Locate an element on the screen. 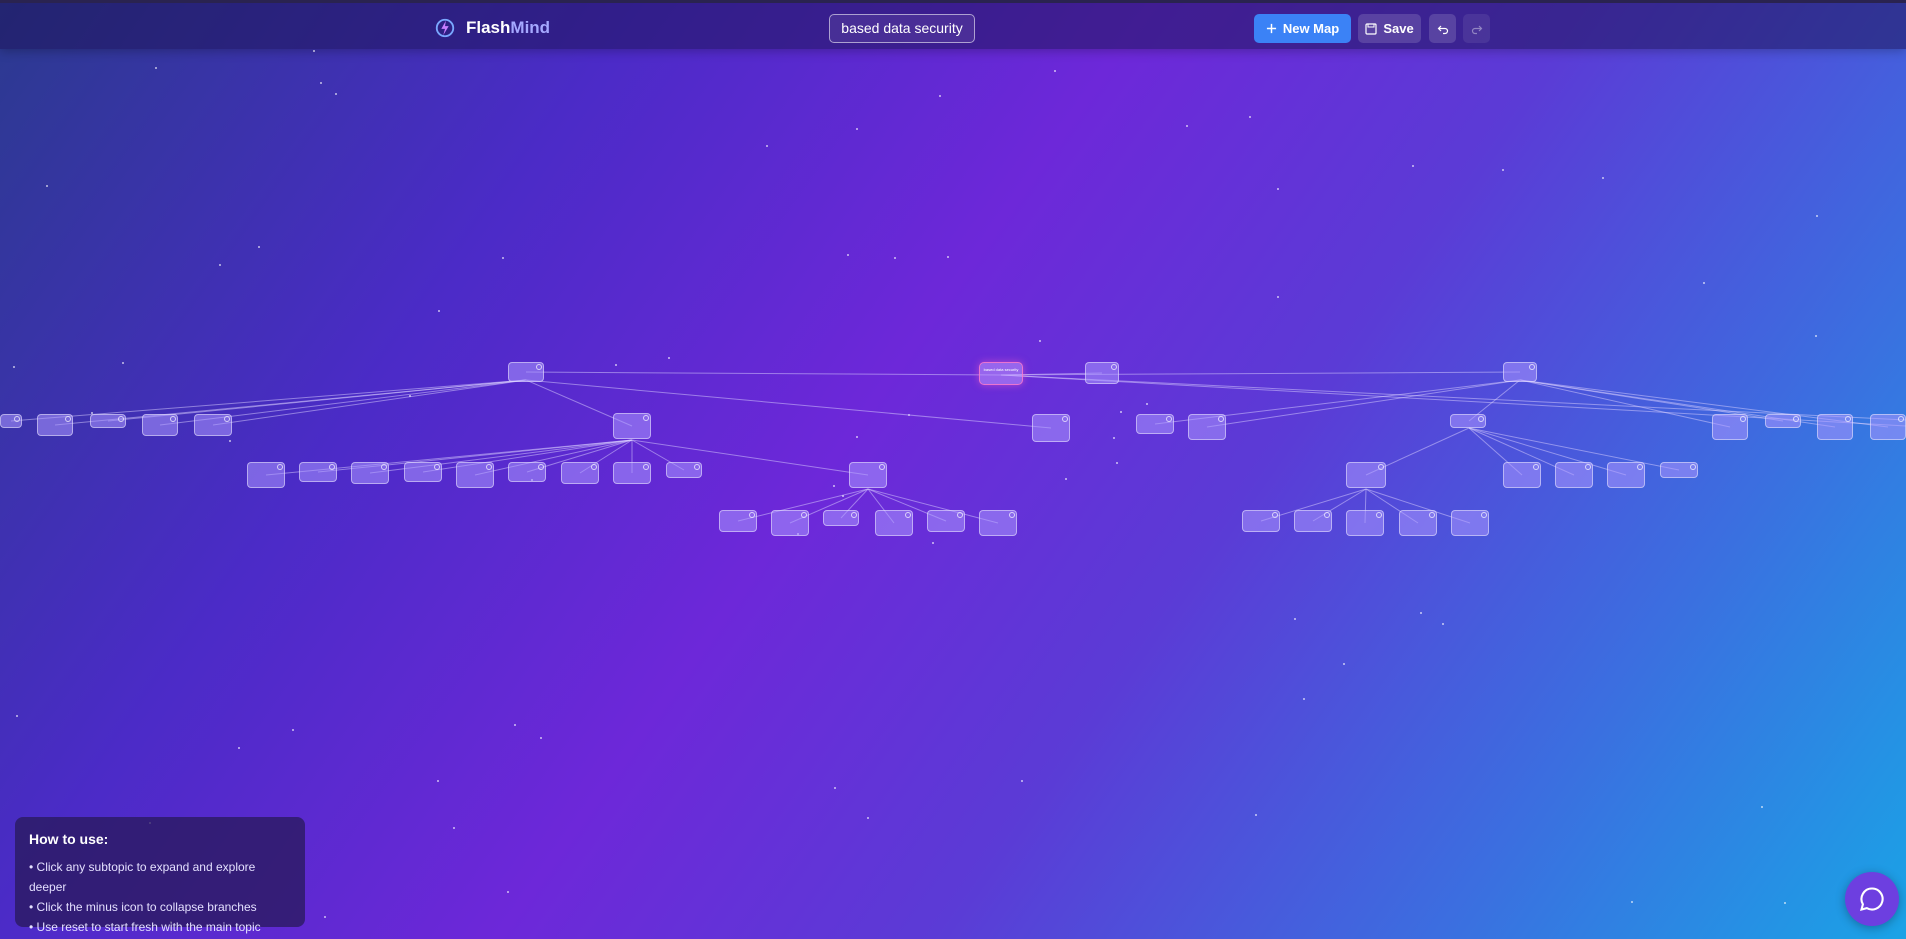 This screenshot has width=1906, height=939. chat-button is located at coordinates (1872, 899).